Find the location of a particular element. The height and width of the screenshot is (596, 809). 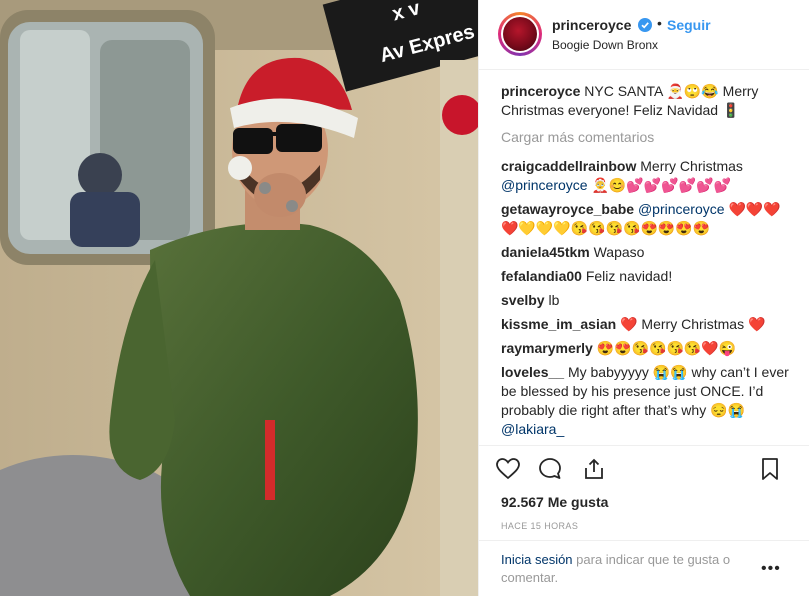

location-link: Boogie Down Bronx is located at coordinates (605, 45).